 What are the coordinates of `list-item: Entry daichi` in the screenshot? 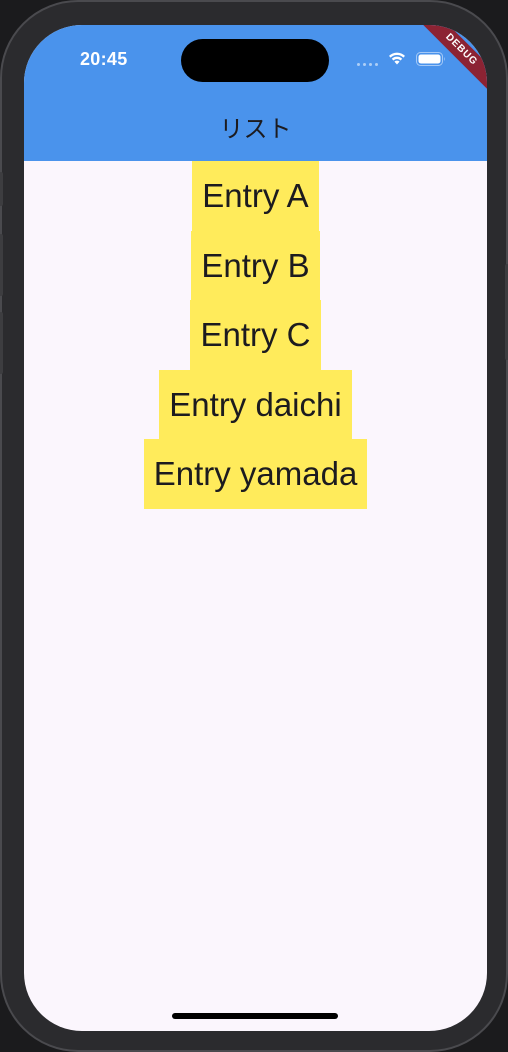 It's located at (255, 404).